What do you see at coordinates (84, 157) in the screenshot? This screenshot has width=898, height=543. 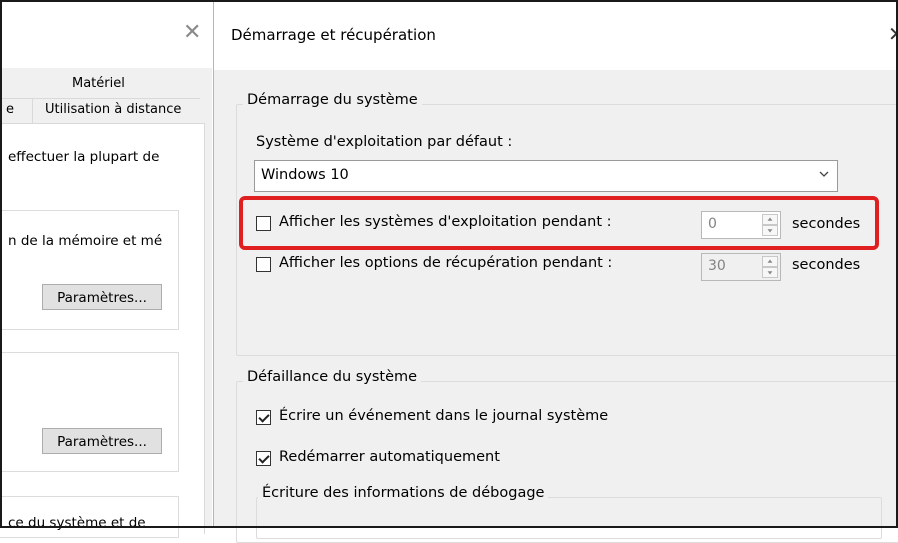 I see `performance-intro-text: effectuer la plupart de` at bounding box center [84, 157].